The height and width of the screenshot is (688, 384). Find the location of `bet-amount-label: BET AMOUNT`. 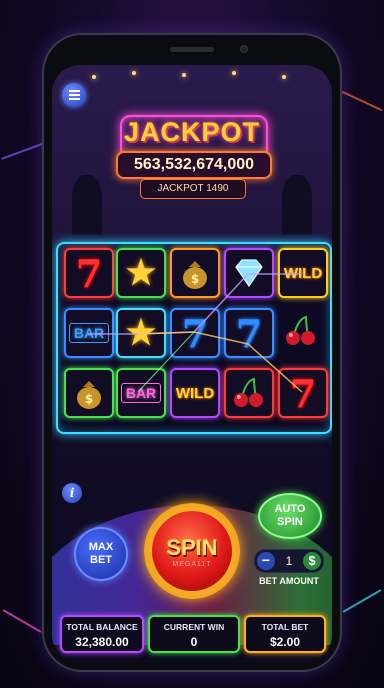

bet-amount-label: BET AMOUNT is located at coordinates (289, 581).